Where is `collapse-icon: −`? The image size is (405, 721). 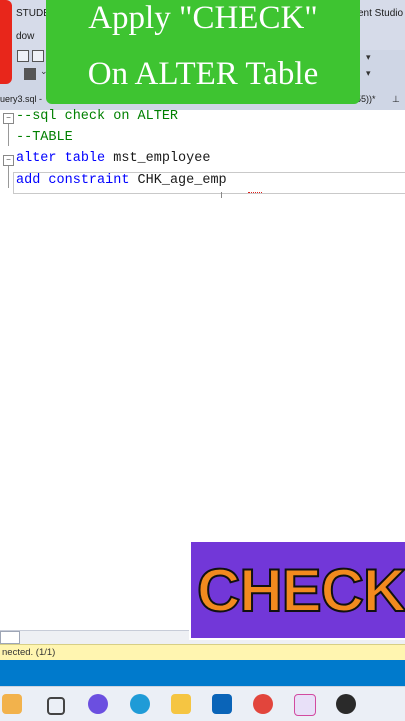
collapse-icon: − is located at coordinates (8, 118).